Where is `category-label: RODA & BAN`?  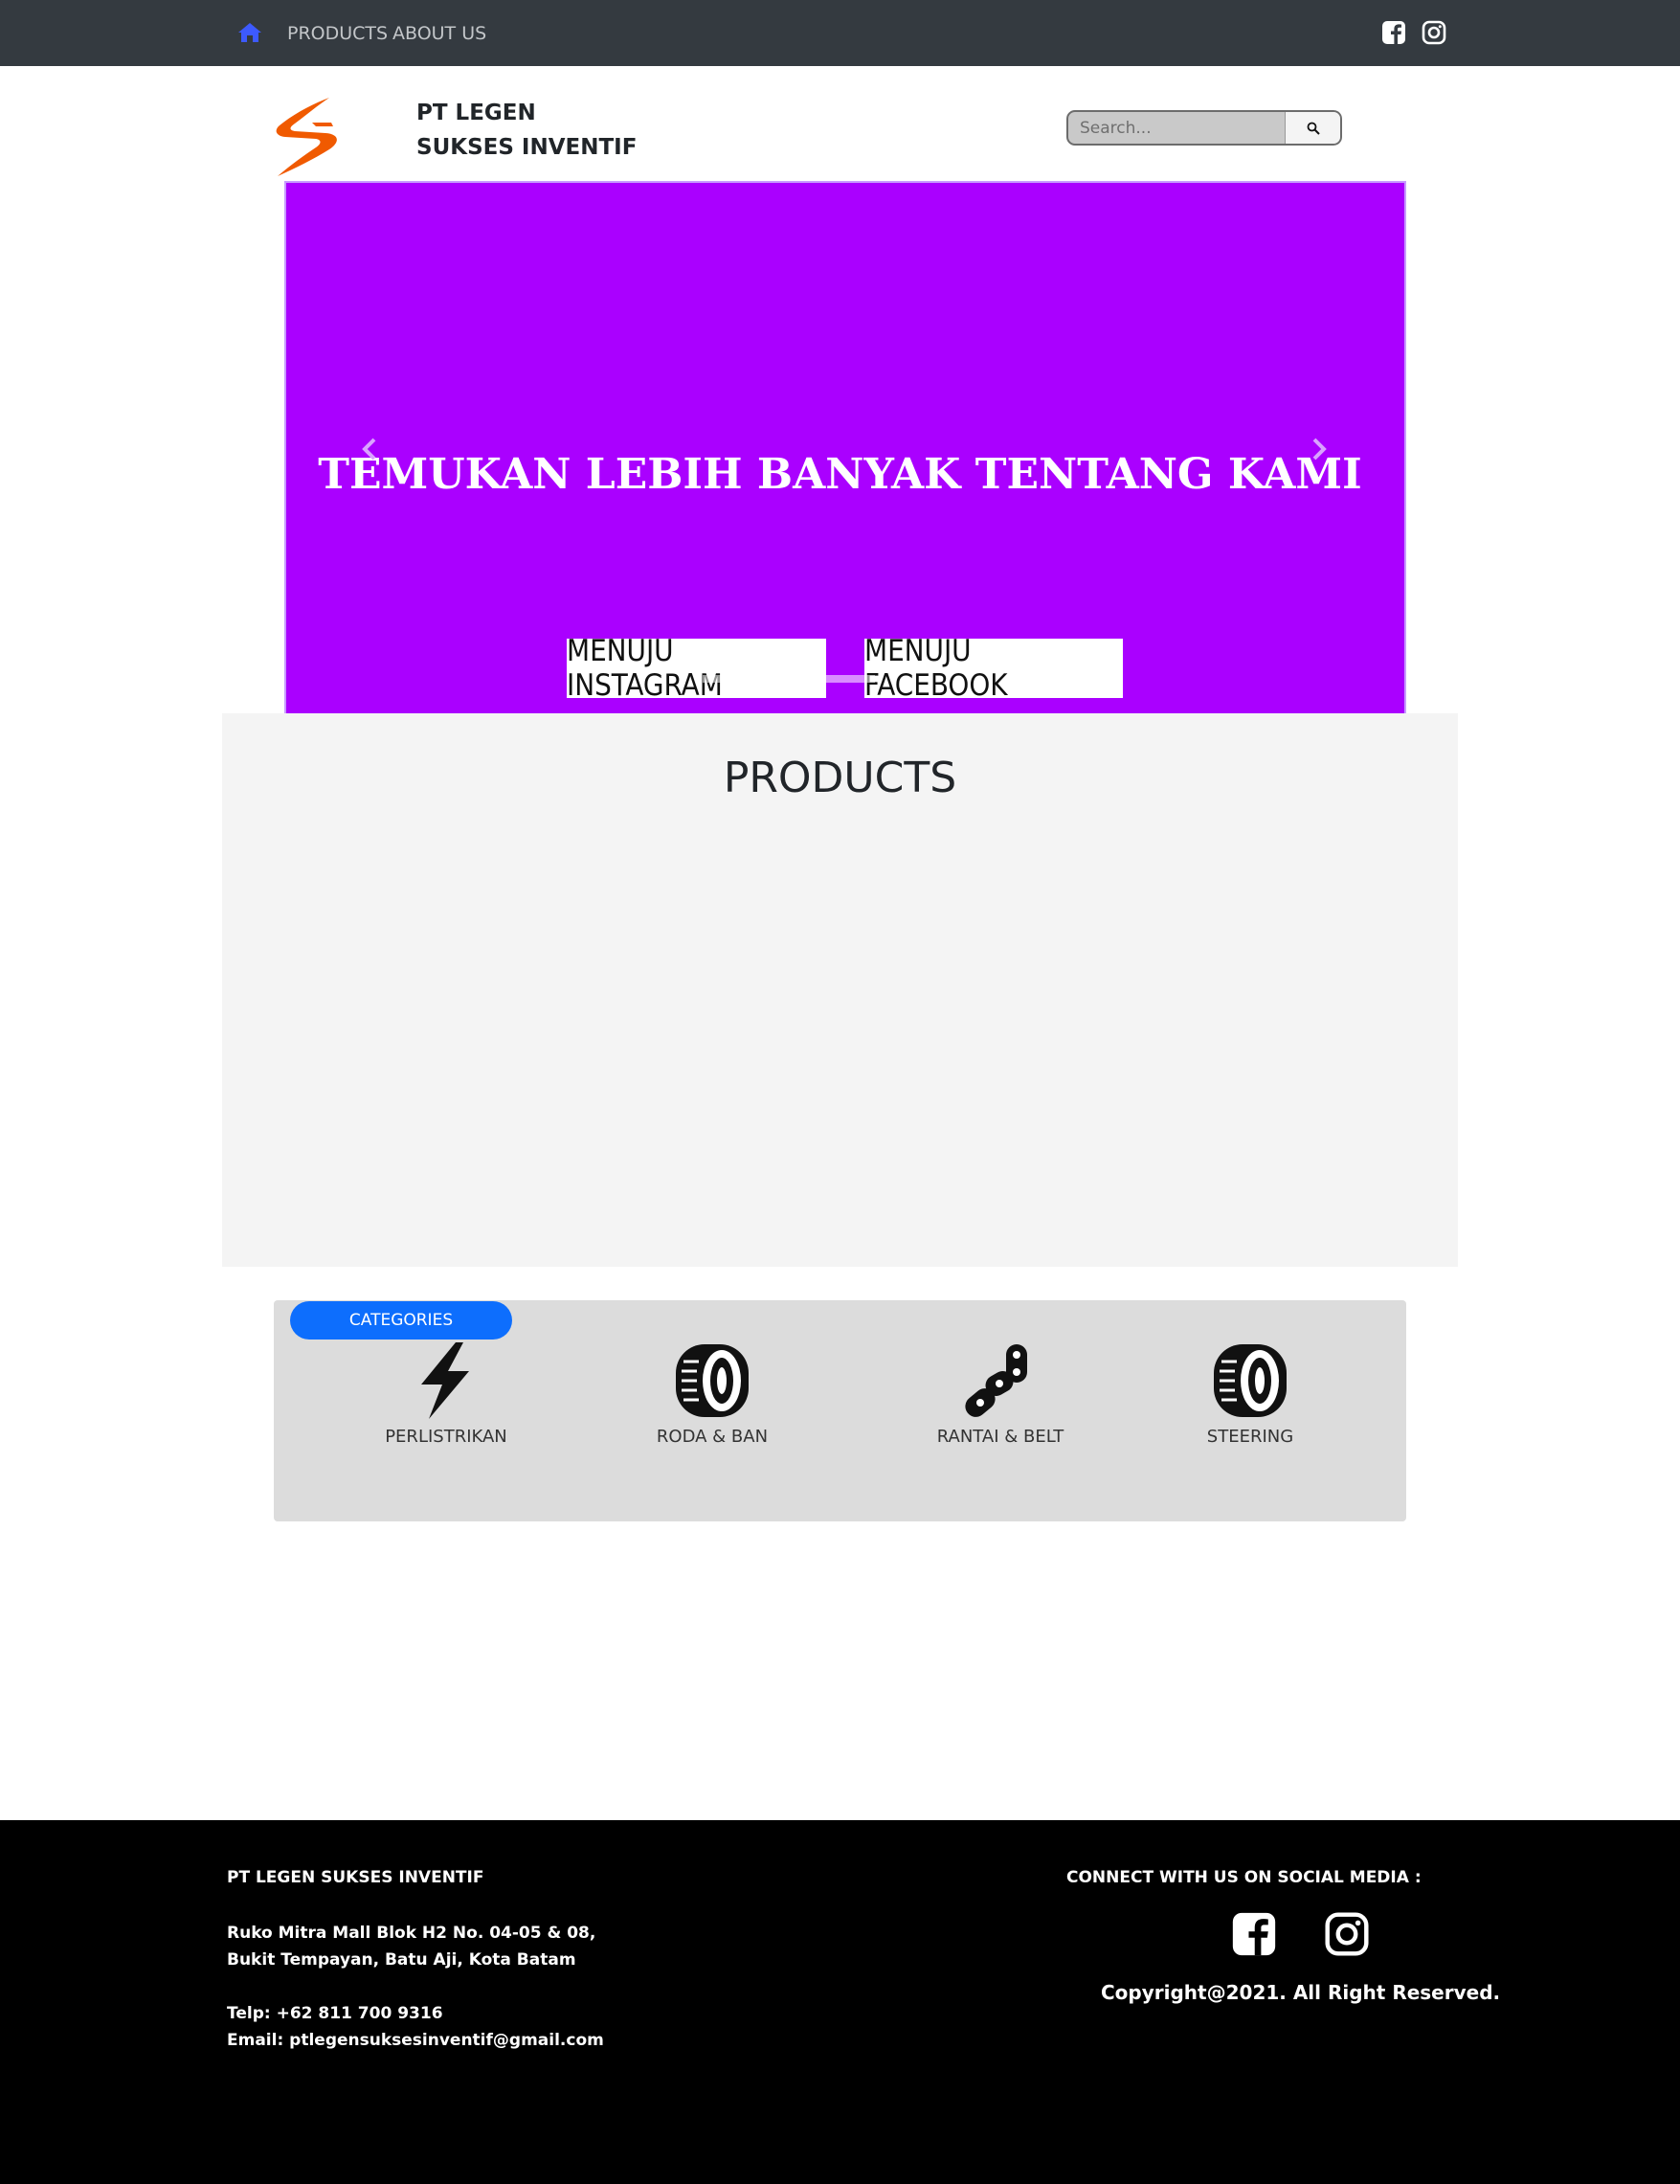 category-label: RODA & BAN is located at coordinates (713, 1437).